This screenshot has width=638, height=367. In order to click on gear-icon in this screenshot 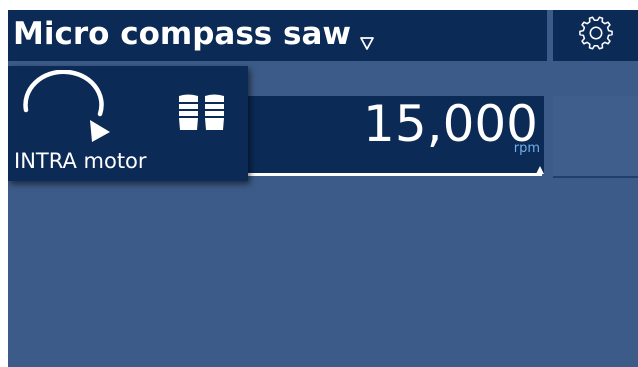, I will do `click(596, 33)`.